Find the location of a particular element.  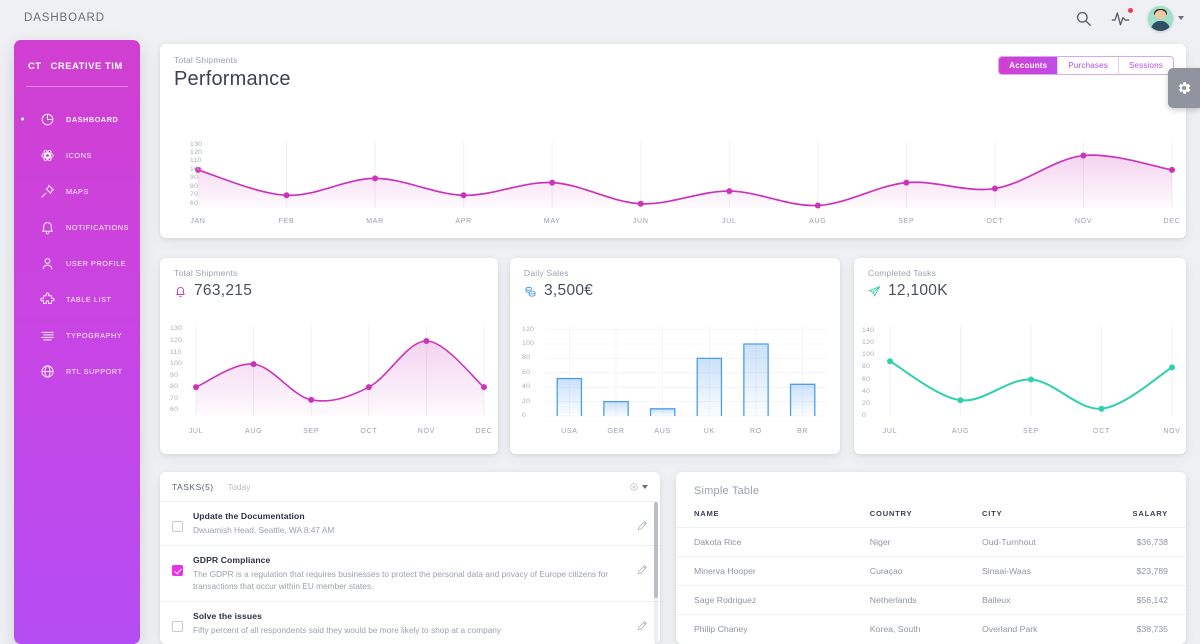

tab-purchases: Purchases is located at coordinates (1088, 65).